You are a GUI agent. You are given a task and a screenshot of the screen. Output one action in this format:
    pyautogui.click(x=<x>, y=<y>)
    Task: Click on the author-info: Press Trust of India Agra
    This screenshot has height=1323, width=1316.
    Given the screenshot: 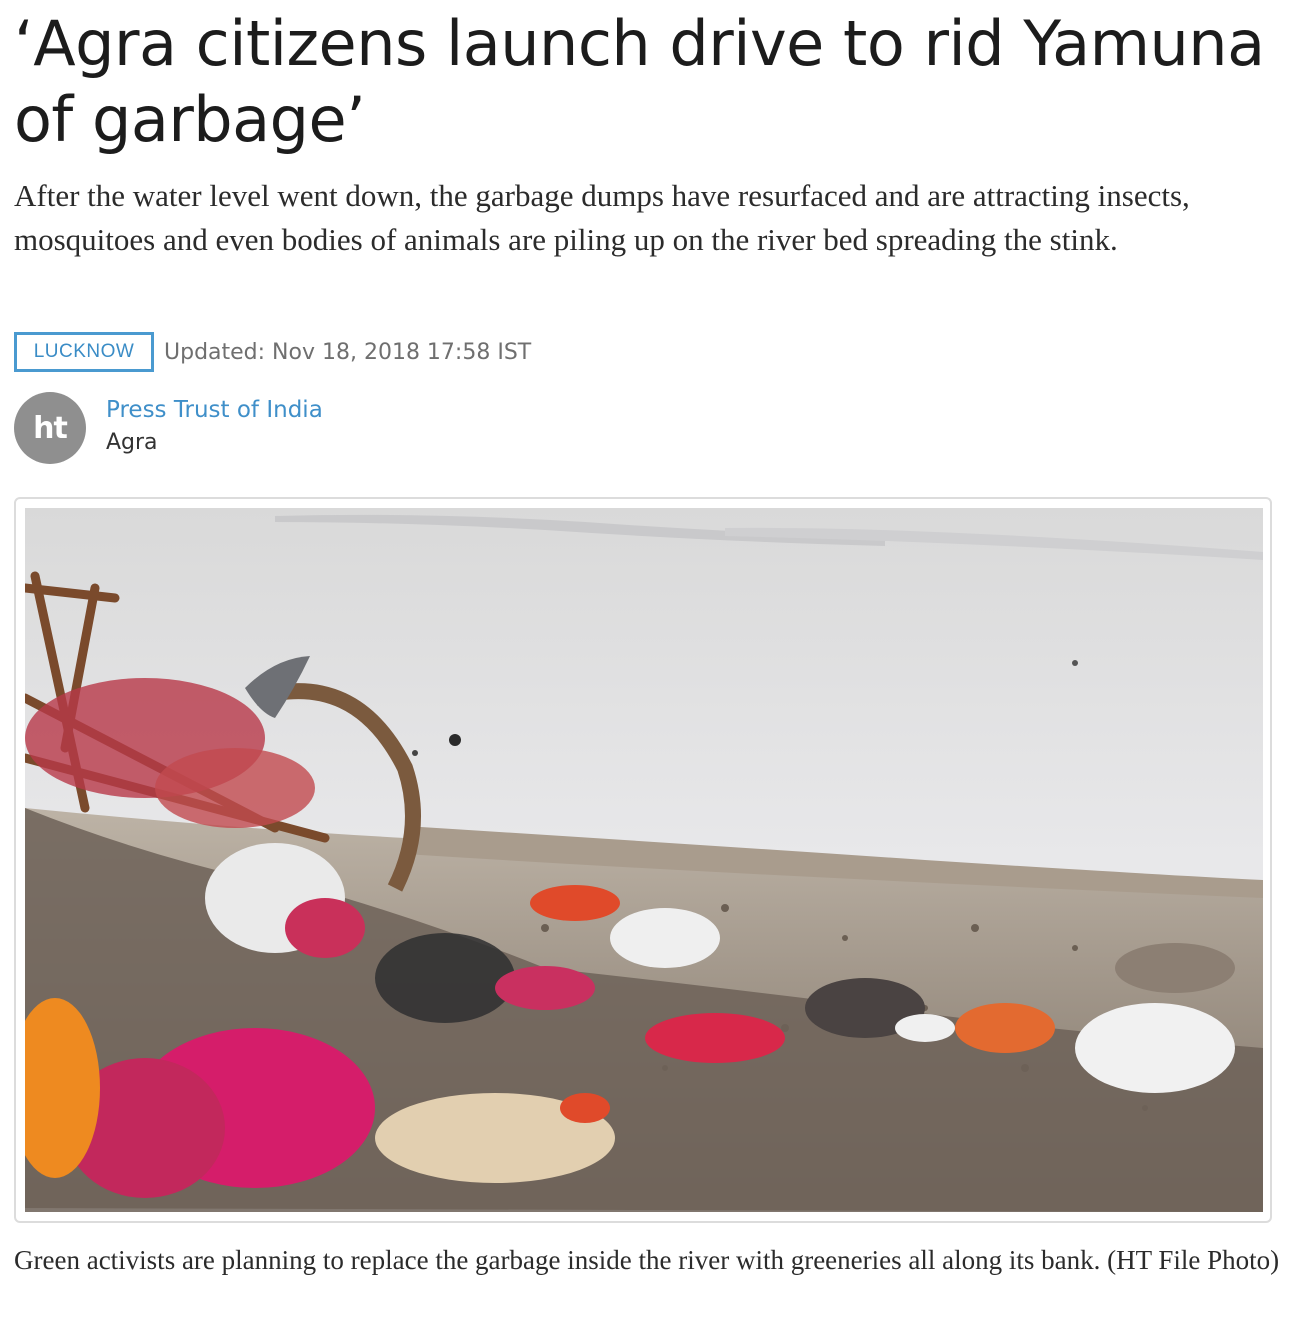 What is the action you would take?
    pyautogui.click(x=214, y=427)
    